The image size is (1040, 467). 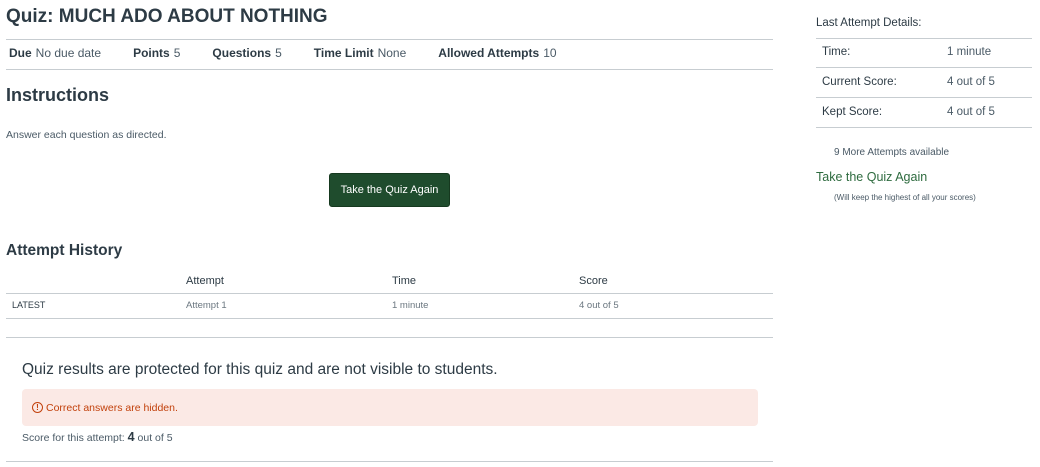 I want to click on detail-label: Due, so click(x=20, y=53).